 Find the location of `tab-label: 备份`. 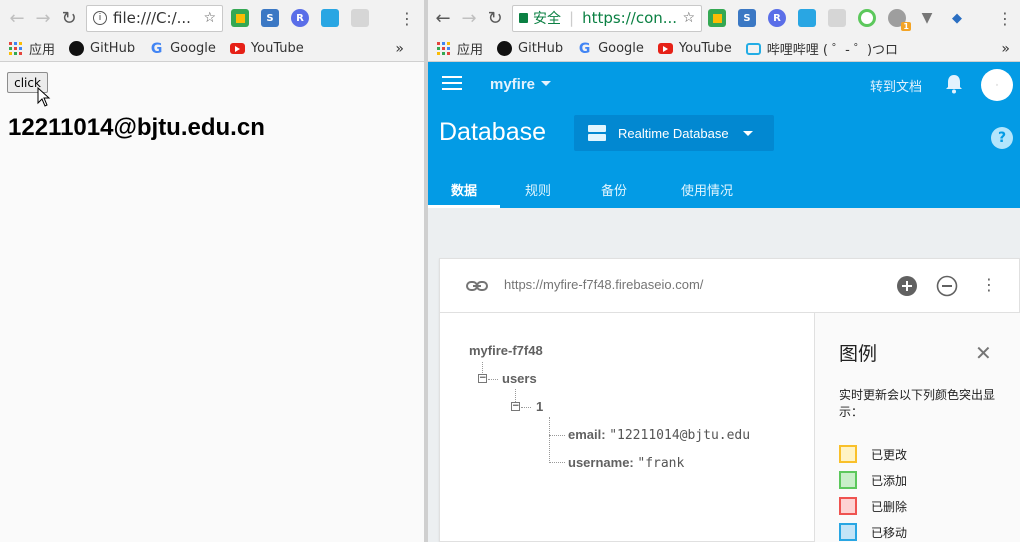

tab-label: 备份 is located at coordinates (613, 191).